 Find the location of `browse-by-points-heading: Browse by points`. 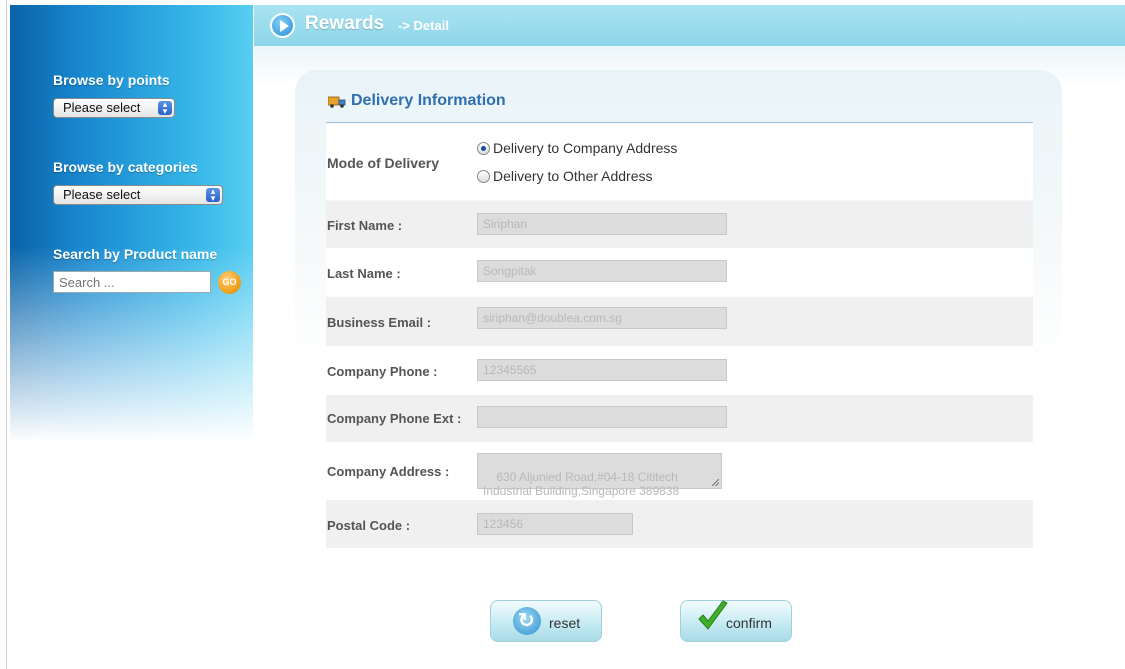

browse-by-points-heading: Browse by points is located at coordinates (111, 80).